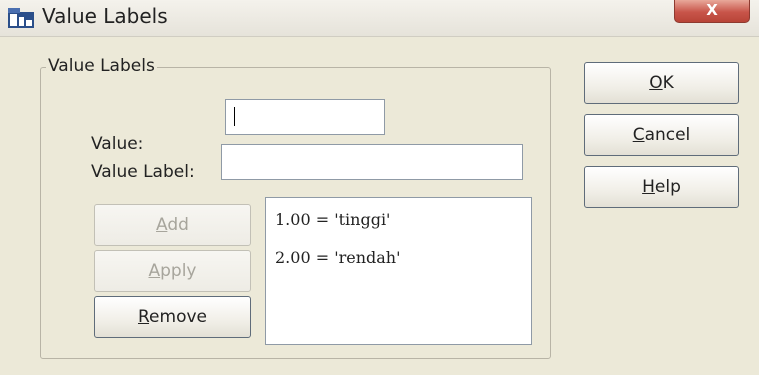 The height and width of the screenshot is (375, 759). I want to click on close-icon: X, so click(712, 10).